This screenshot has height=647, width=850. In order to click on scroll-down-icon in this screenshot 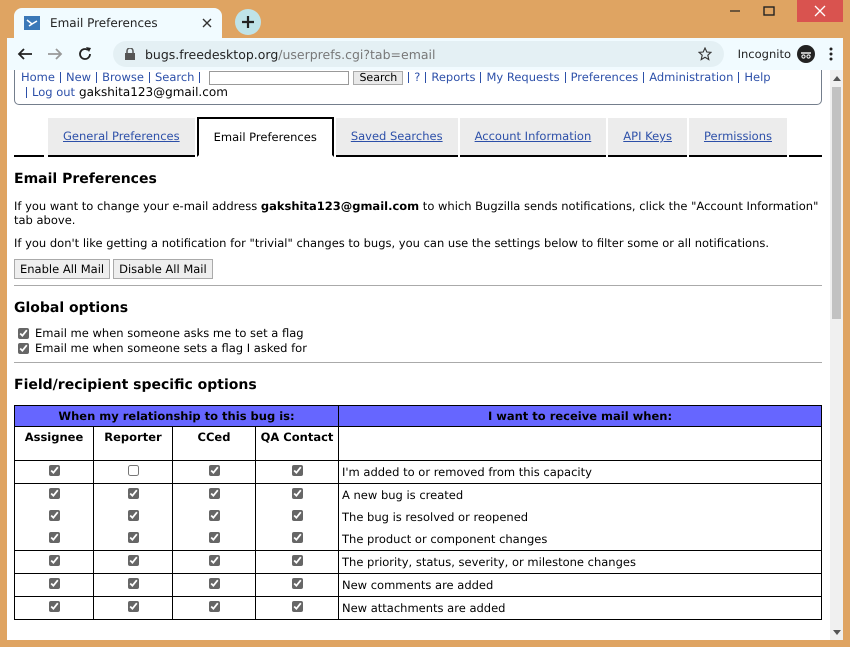, I will do `click(836, 632)`.